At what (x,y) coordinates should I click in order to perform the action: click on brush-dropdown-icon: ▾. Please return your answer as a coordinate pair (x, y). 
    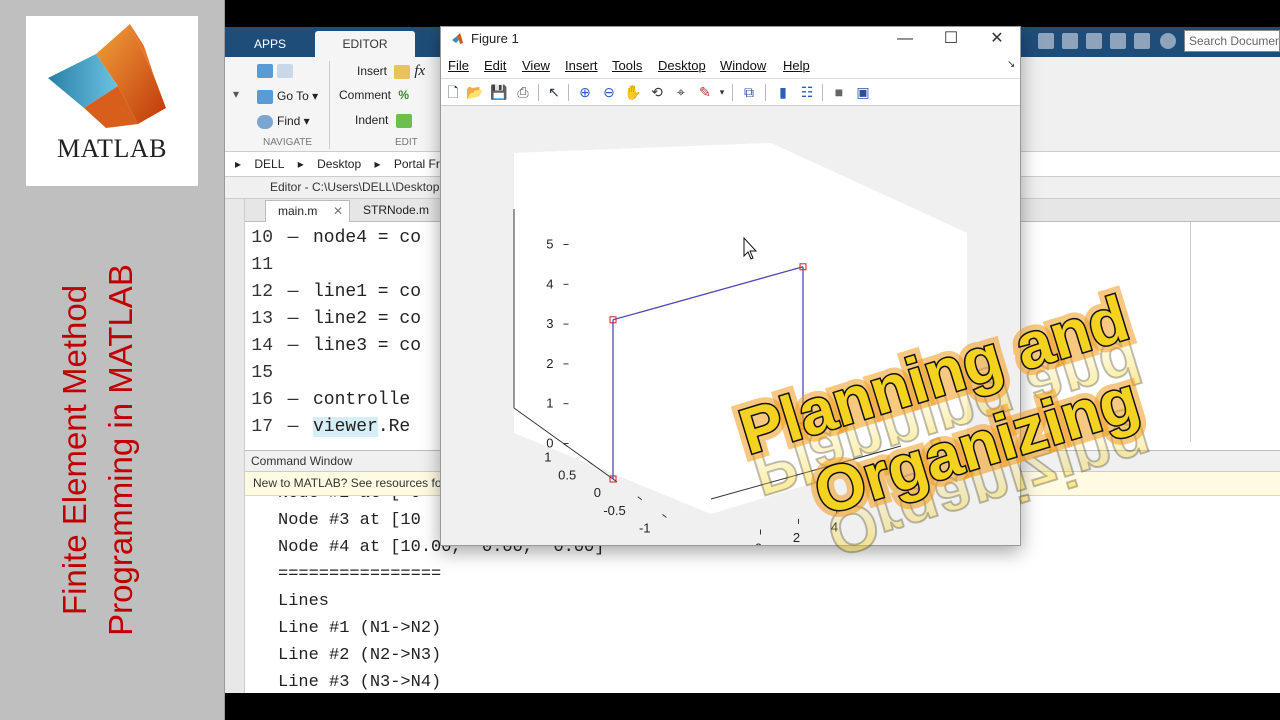
    Looking at the image, I should click on (722, 92).